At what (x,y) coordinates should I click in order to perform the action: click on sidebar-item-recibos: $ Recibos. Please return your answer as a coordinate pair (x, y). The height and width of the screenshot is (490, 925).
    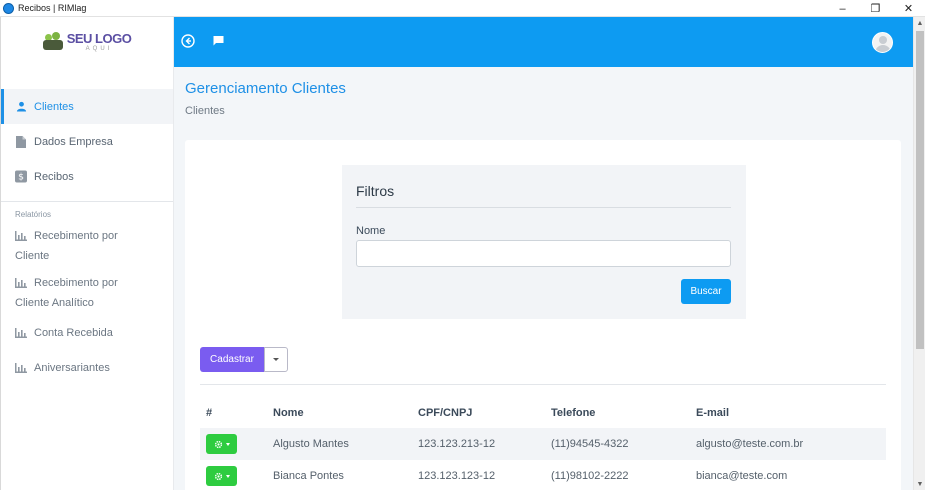
    Looking at the image, I should click on (87, 176).